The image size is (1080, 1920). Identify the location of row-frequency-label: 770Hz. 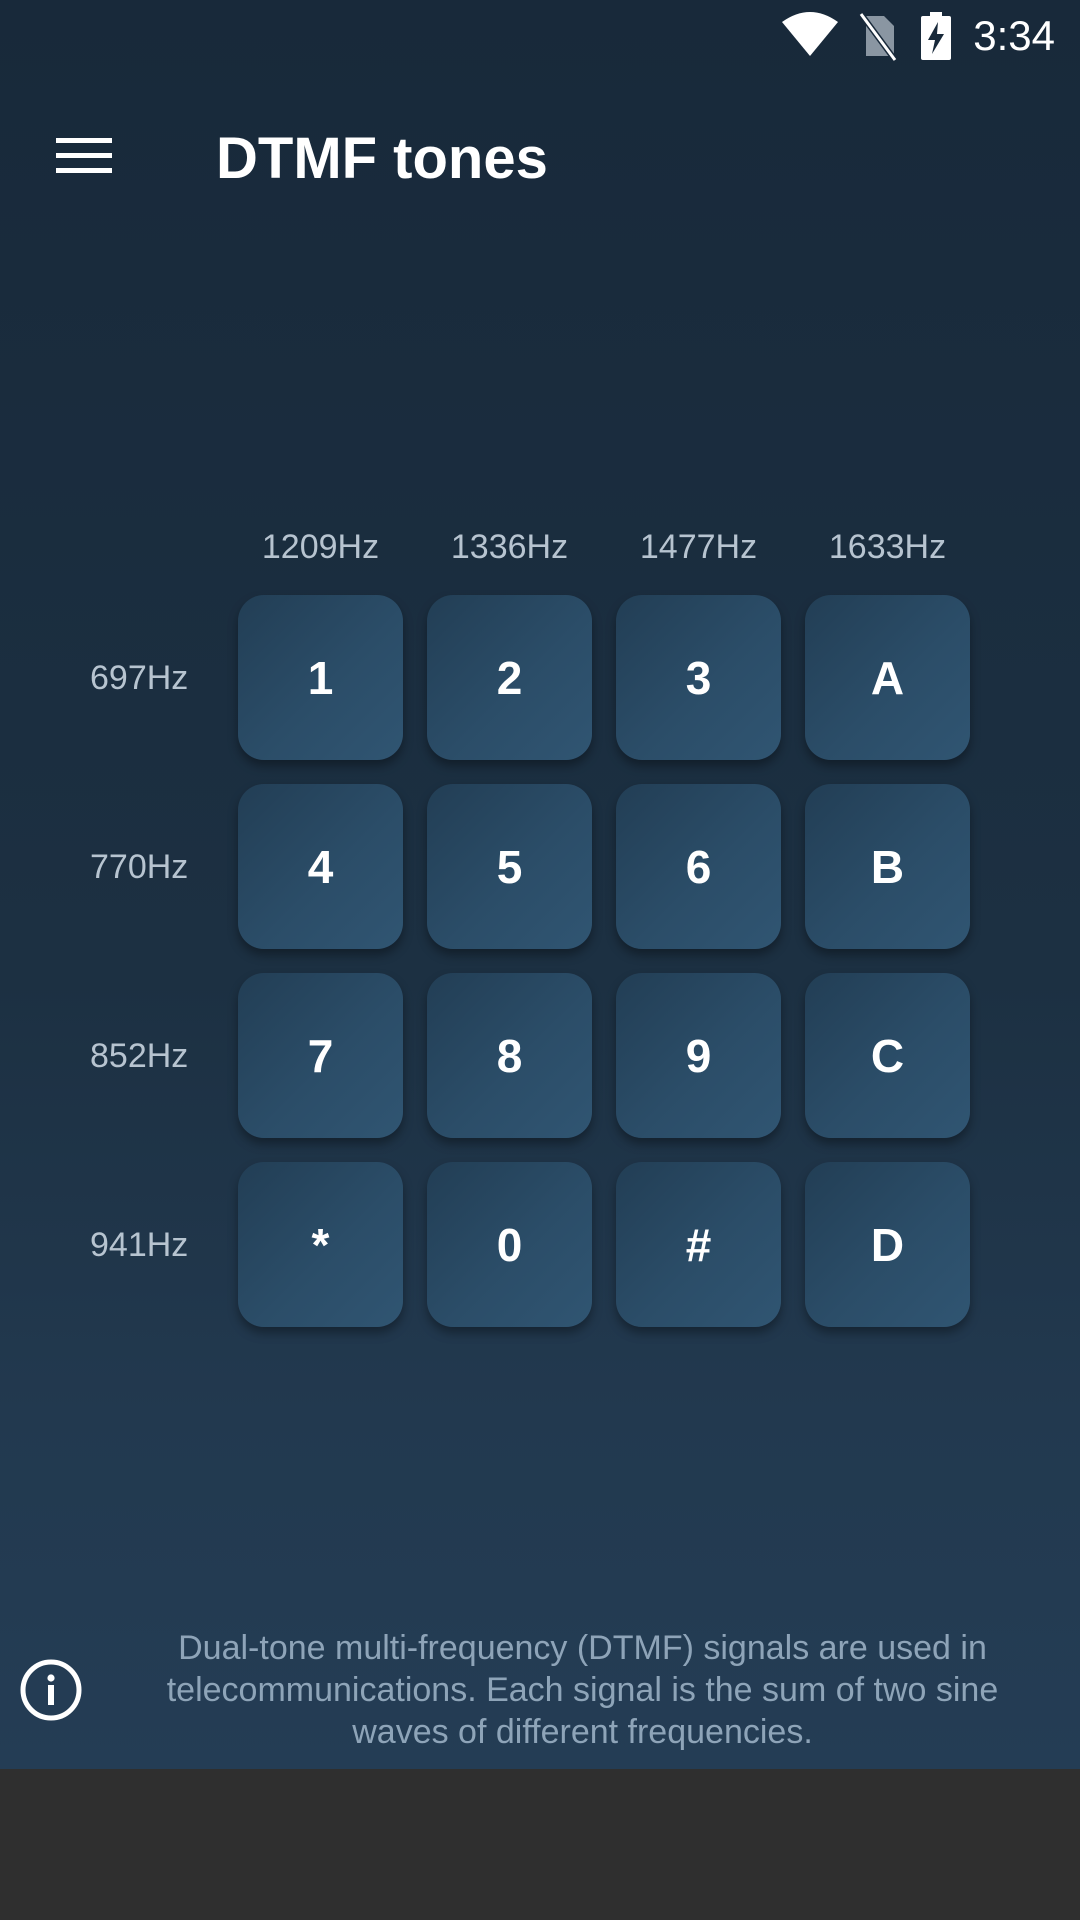
(139, 867).